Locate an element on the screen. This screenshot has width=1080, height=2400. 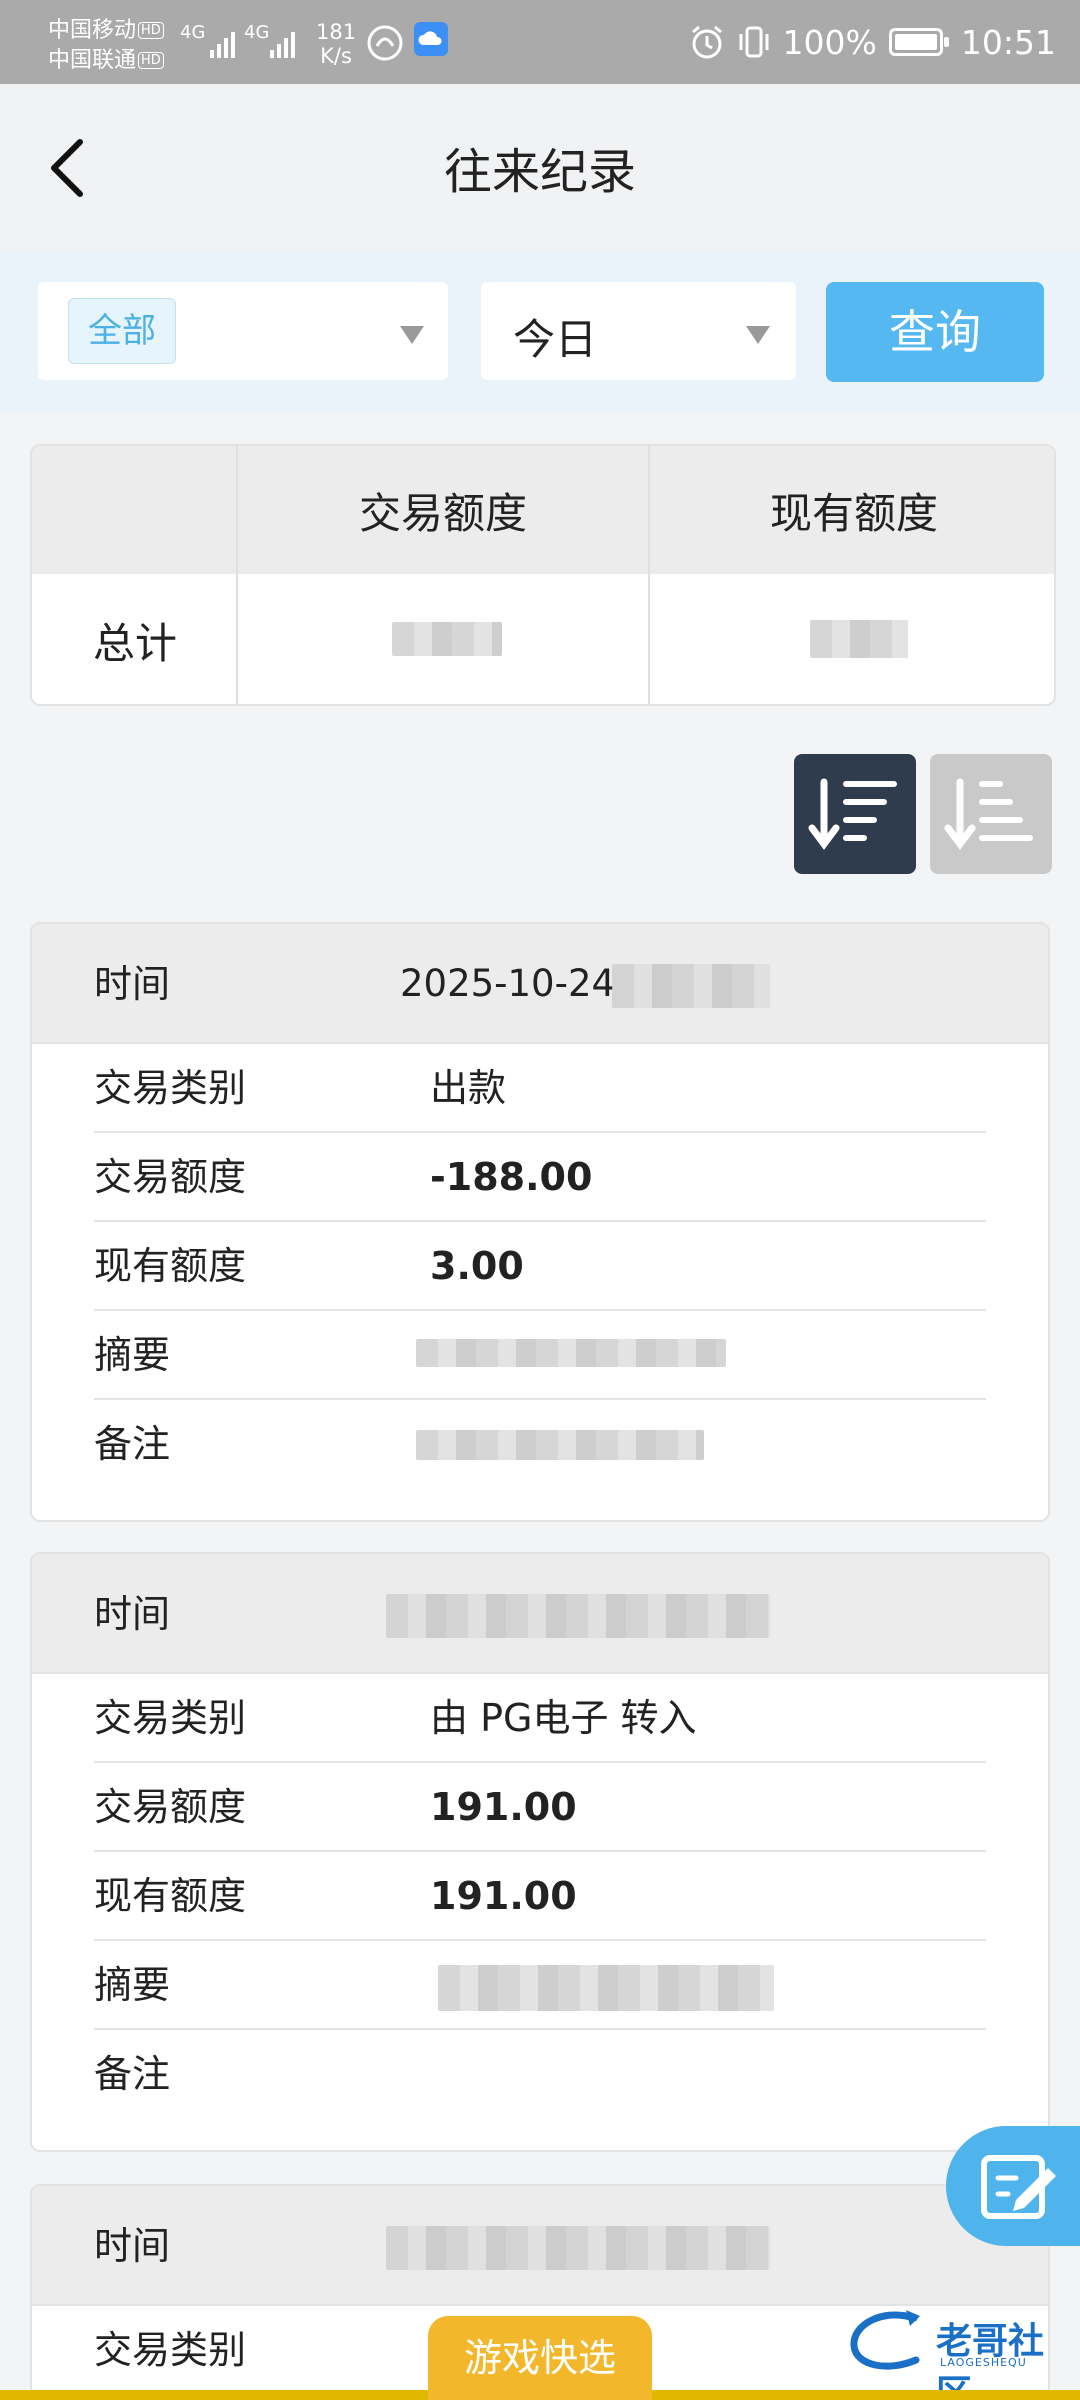
date-select-value: 今日 is located at coordinates (555, 339).